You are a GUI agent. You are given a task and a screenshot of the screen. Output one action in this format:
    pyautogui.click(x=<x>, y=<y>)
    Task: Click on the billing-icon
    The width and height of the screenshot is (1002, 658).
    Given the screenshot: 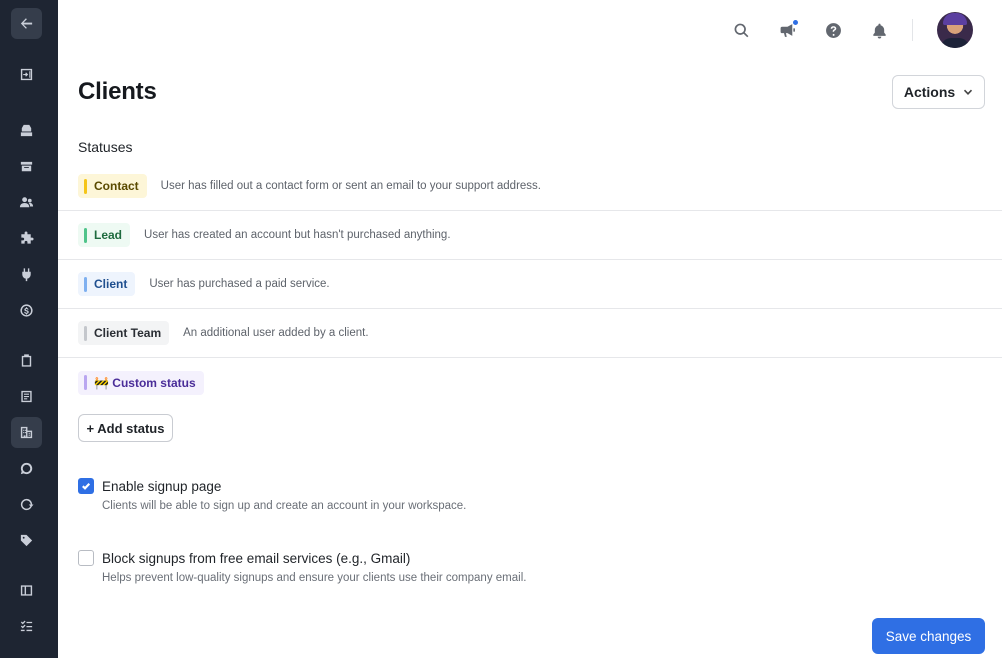 What is the action you would take?
    pyautogui.click(x=26, y=310)
    